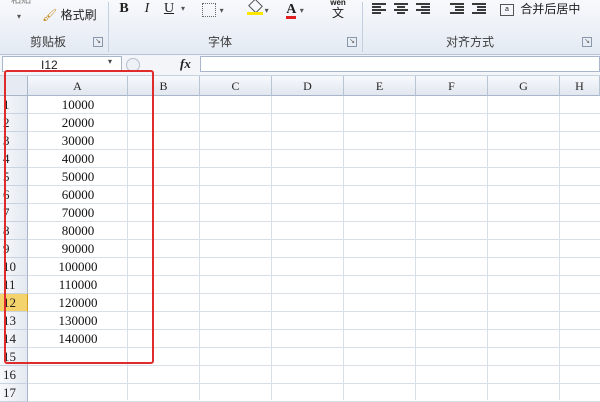 The width and height of the screenshot is (600, 402). What do you see at coordinates (380, 86) in the screenshot?
I see `column-header-e: E` at bounding box center [380, 86].